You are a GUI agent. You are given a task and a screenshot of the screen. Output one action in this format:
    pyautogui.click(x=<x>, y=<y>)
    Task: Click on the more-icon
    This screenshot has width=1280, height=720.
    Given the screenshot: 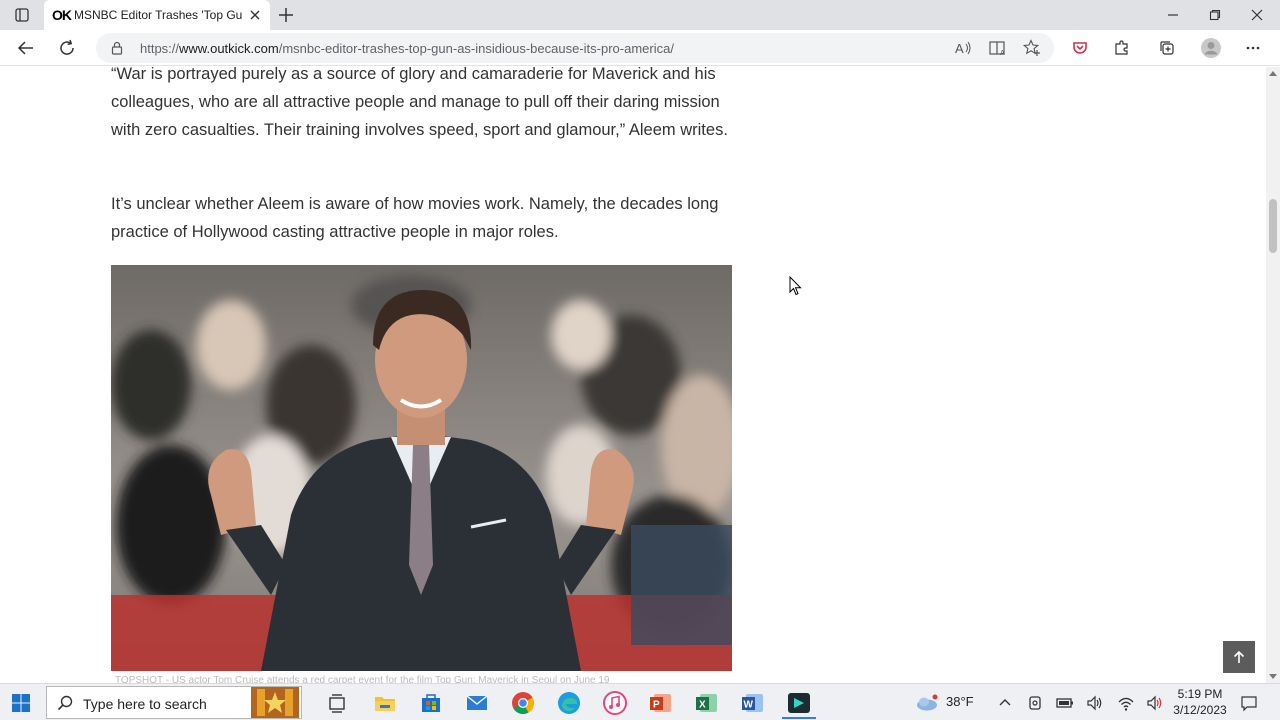 What is the action you would take?
    pyautogui.click(x=1253, y=48)
    